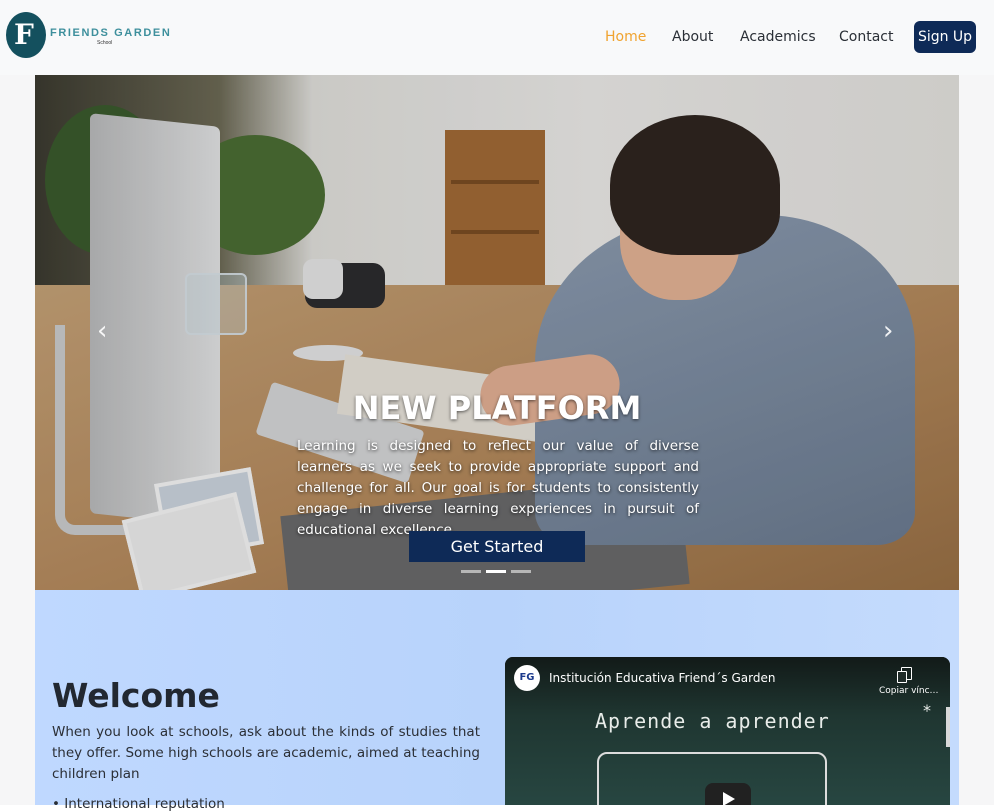  What do you see at coordinates (778, 37) in the screenshot?
I see `nav-link-academics: Academics` at bounding box center [778, 37].